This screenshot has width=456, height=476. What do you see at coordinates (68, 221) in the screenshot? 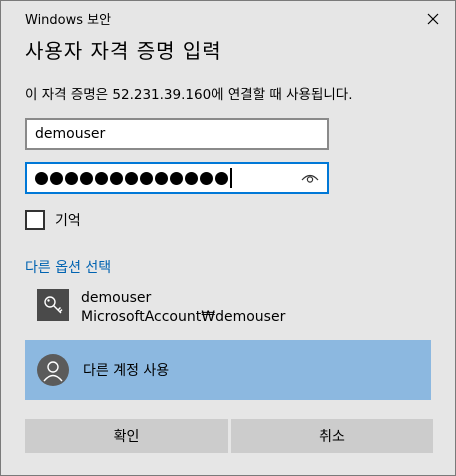
I see `remember-label: 기억` at bounding box center [68, 221].